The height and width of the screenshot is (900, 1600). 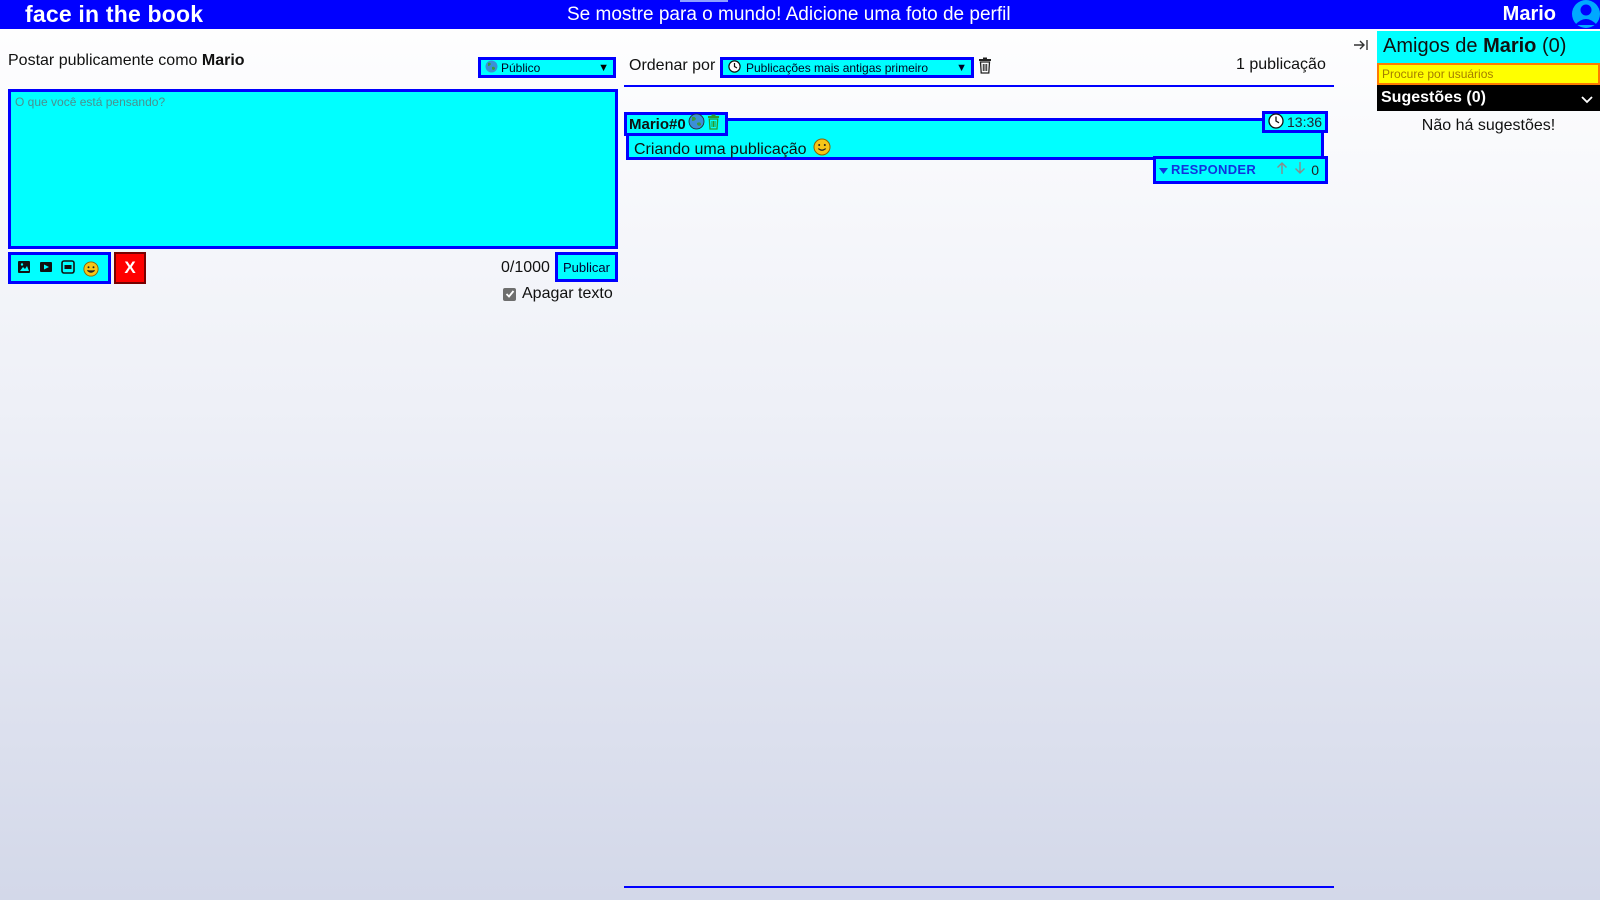 I want to click on suggestions-label: Sugestões (0), so click(x=1433, y=97).